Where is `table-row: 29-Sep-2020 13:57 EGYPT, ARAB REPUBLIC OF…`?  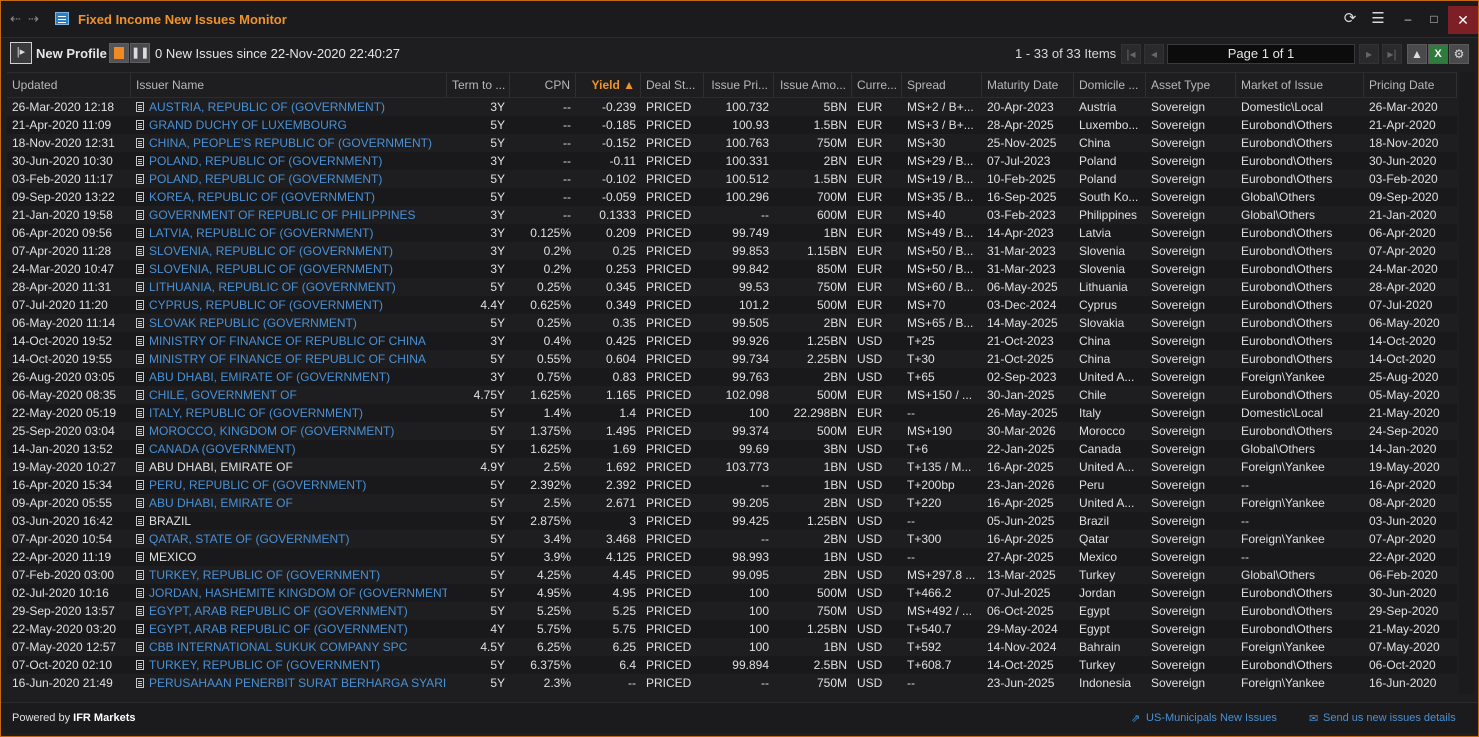
table-row: 29-Sep-2020 13:57 EGYPT, ARAB REPUBLIC OF… is located at coordinates (732, 611).